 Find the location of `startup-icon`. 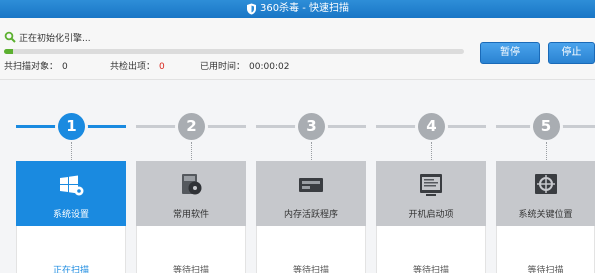

startup-icon is located at coordinates (431, 185).